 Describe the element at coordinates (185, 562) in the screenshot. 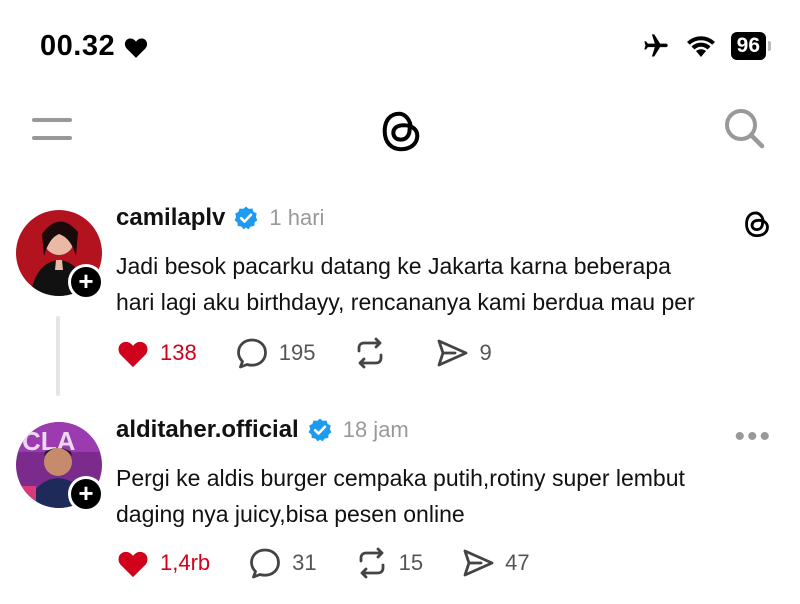

I see `like-count: 1,4rb` at that location.